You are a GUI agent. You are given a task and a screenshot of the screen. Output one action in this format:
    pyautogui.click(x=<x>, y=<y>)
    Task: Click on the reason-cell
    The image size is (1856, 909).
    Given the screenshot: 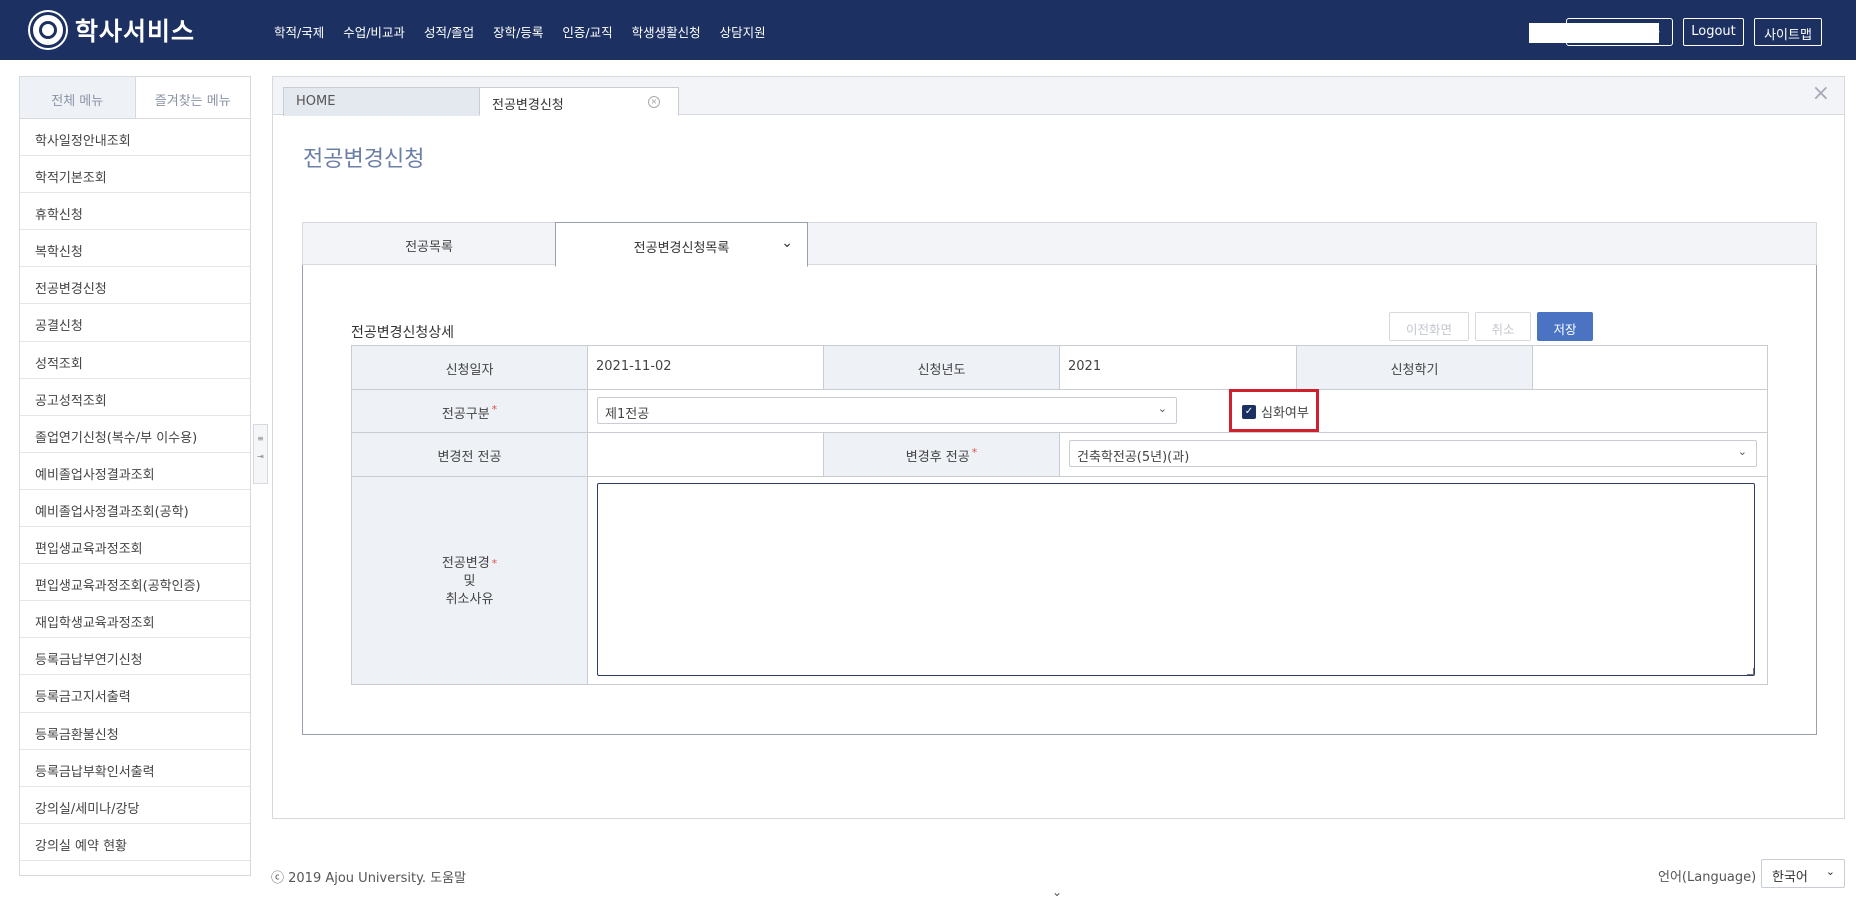 What is the action you would take?
    pyautogui.click(x=1177, y=580)
    